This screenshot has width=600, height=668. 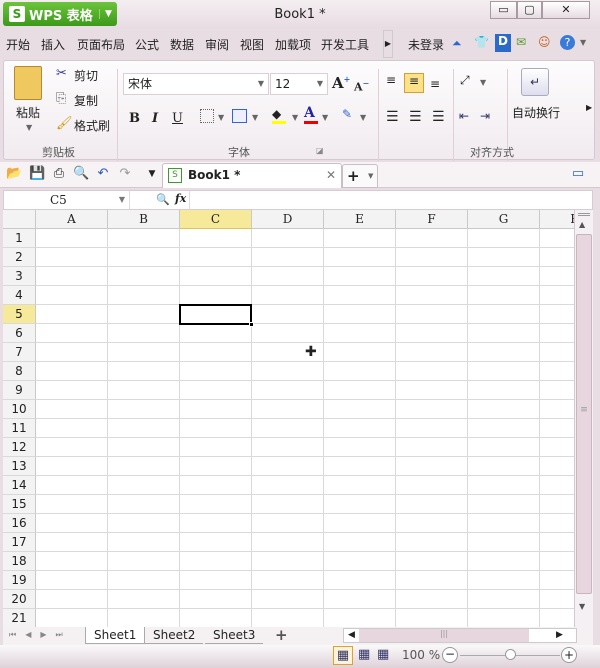 What do you see at coordinates (351, 635) in the screenshot?
I see `scroll-left-icon: ◀` at bounding box center [351, 635].